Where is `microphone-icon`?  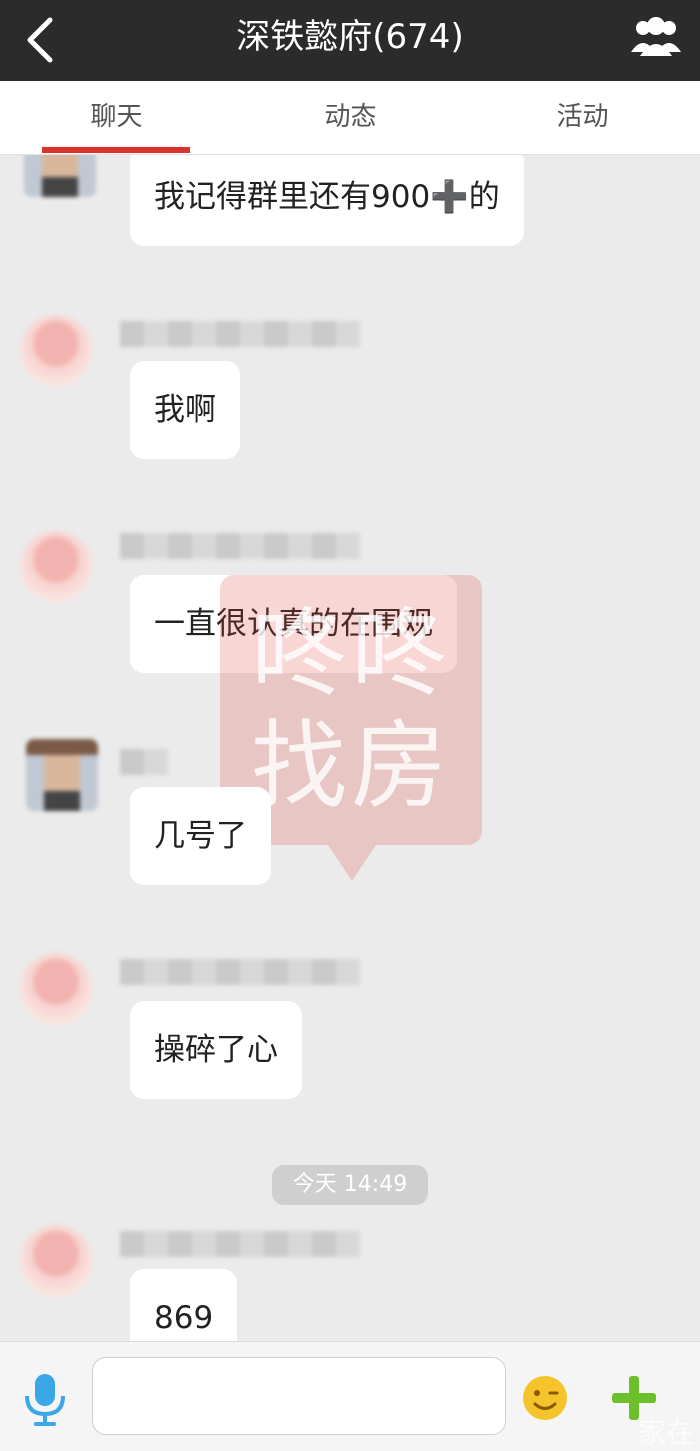 microphone-icon is located at coordinates (45, 1400).